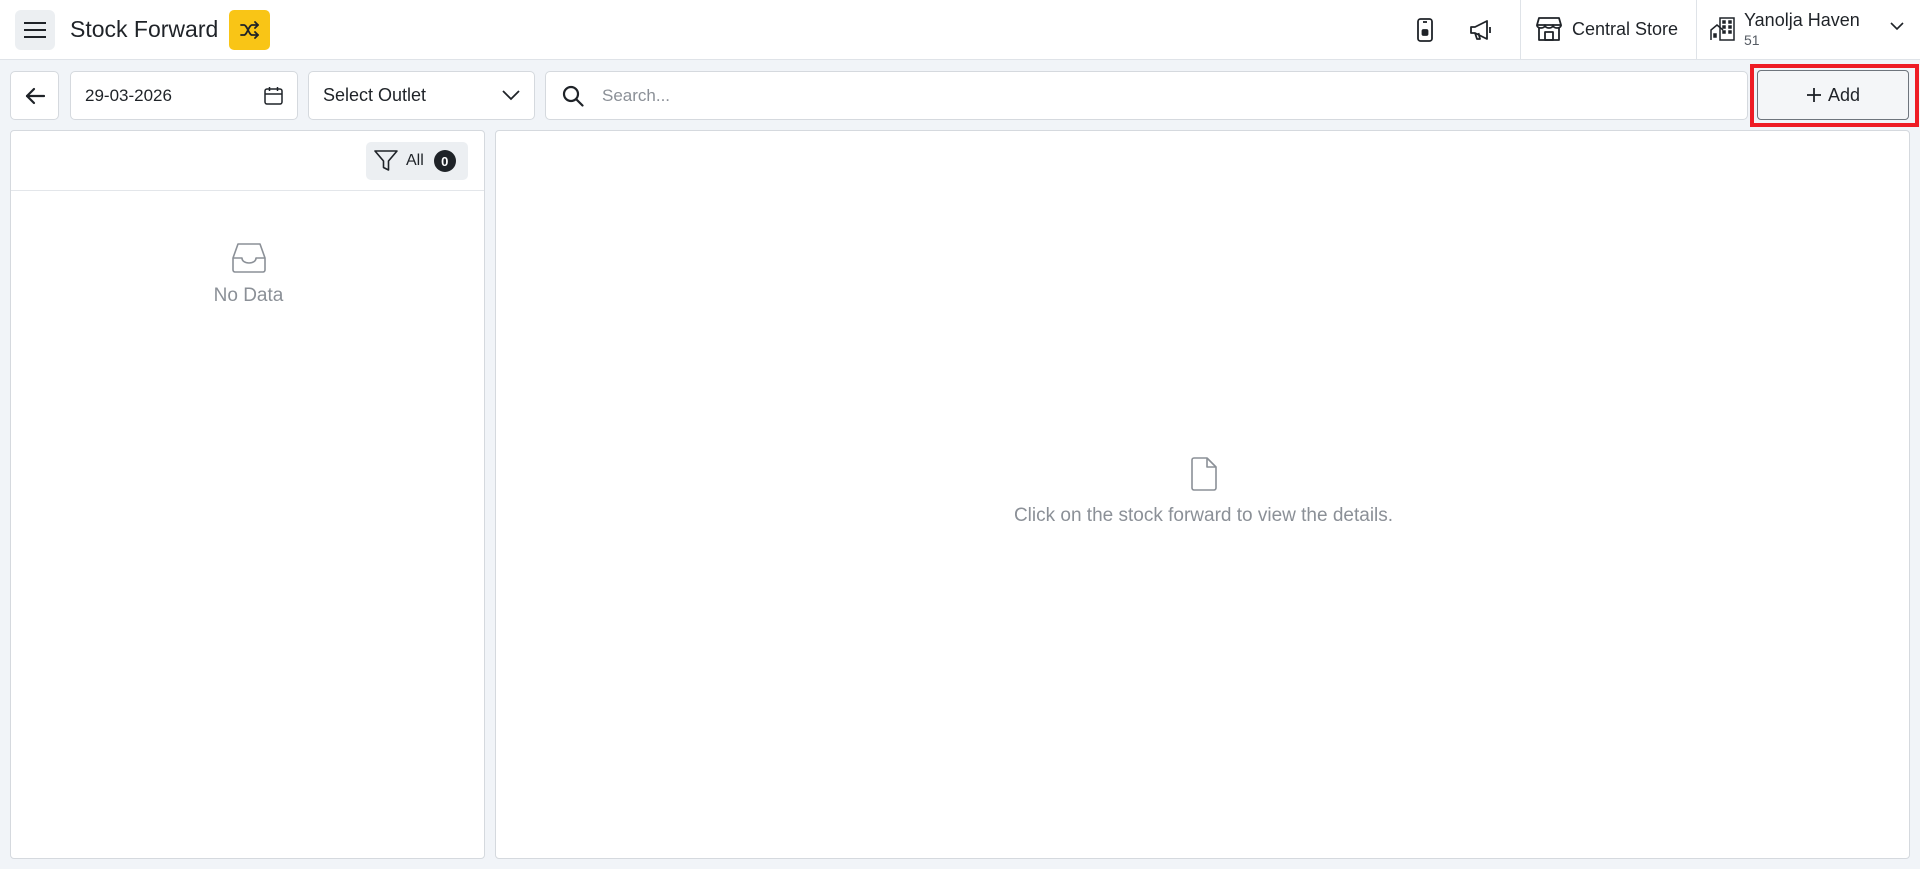  Describe the element at coordinates (1802, 20) in the screenshot. I see `property-name: Yanolja Haven` at that location.